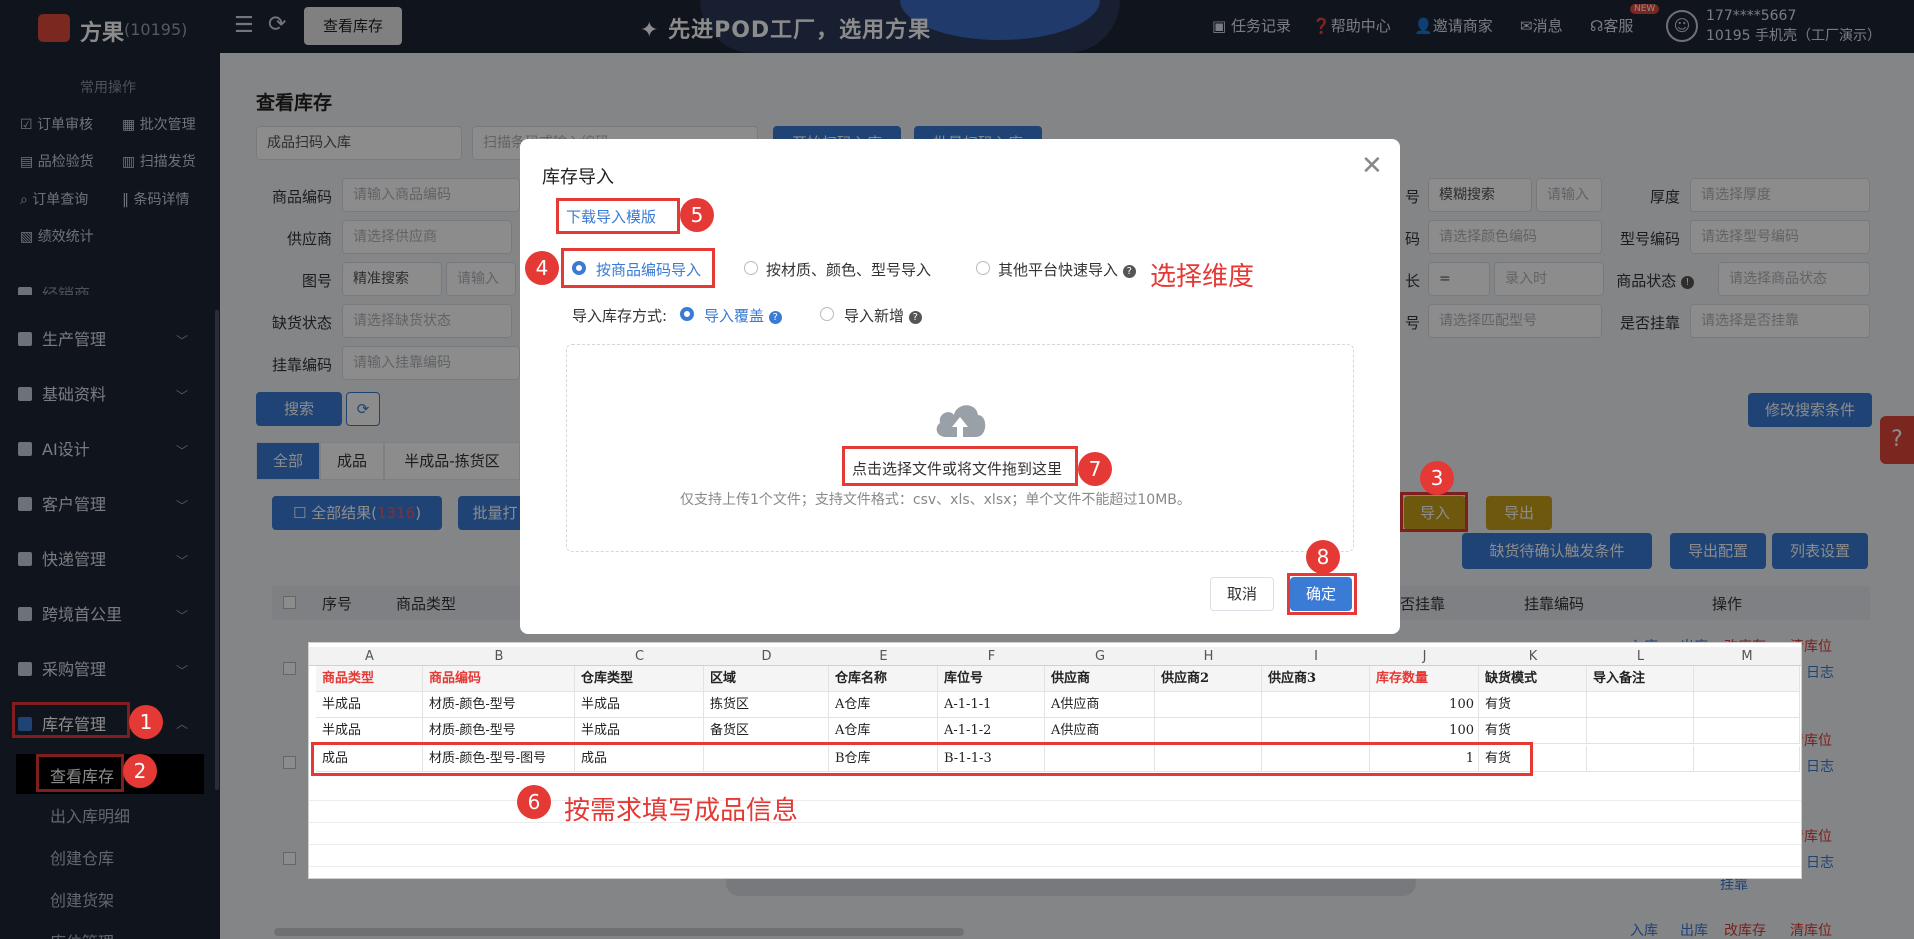 The height and width of the screenshot is (939, 1914). I want to click on excel-col-letter: M, so click(1747, 656).